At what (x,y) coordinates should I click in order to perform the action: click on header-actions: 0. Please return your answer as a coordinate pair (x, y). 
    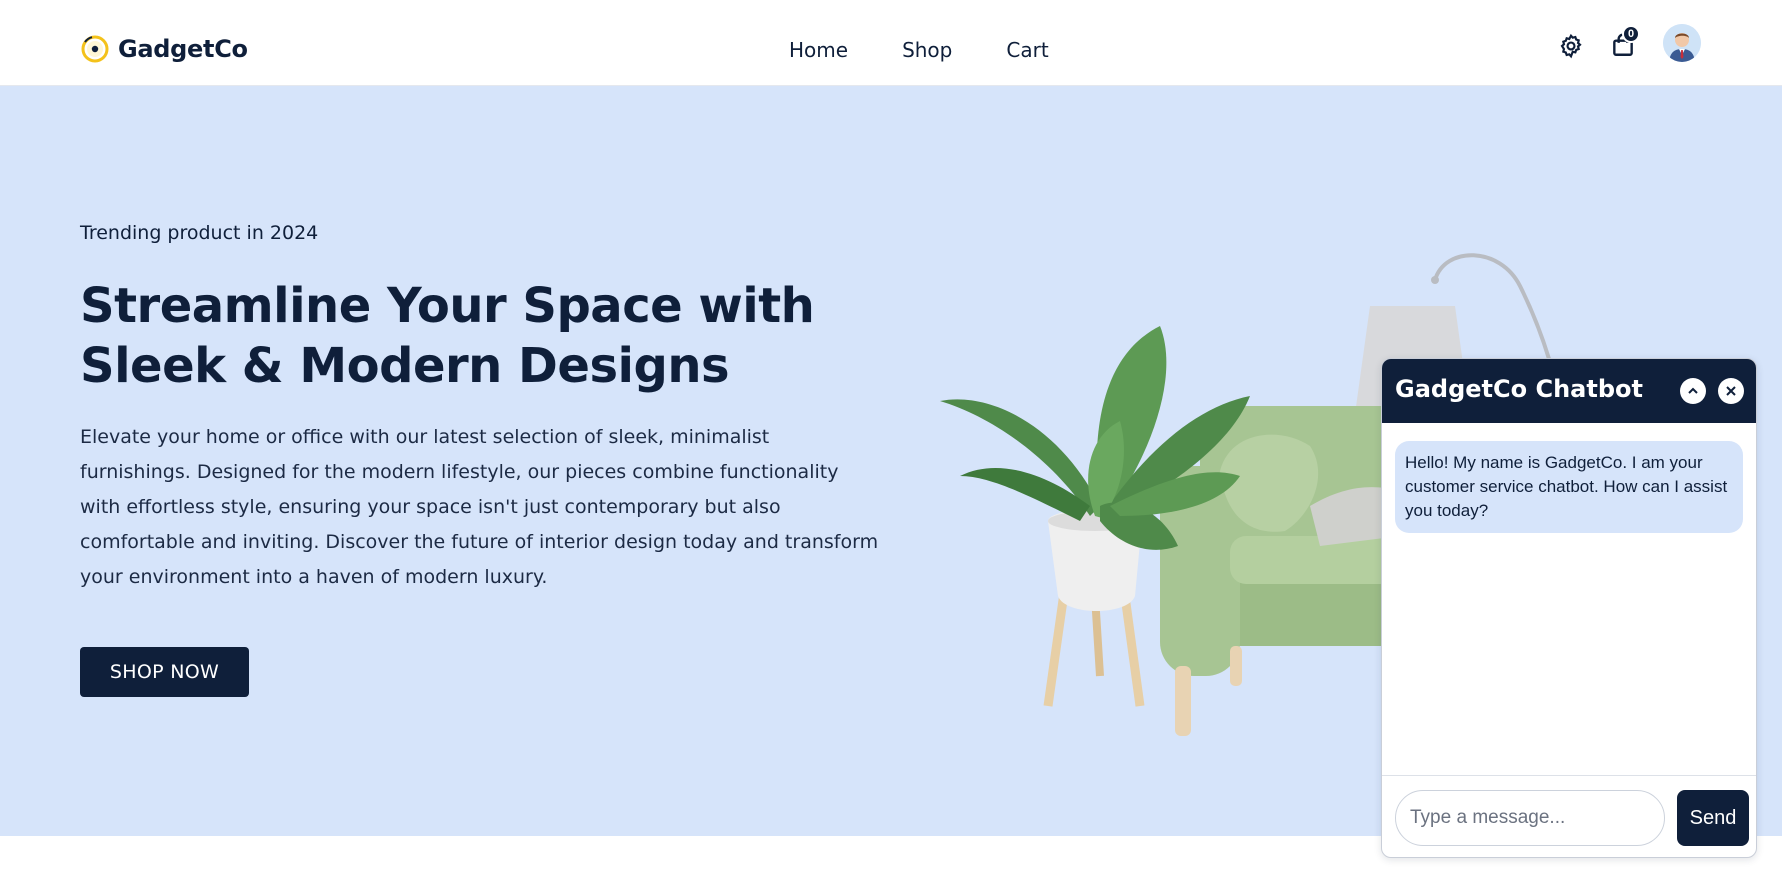
    Looking at the image, I should click on (1628, 43).